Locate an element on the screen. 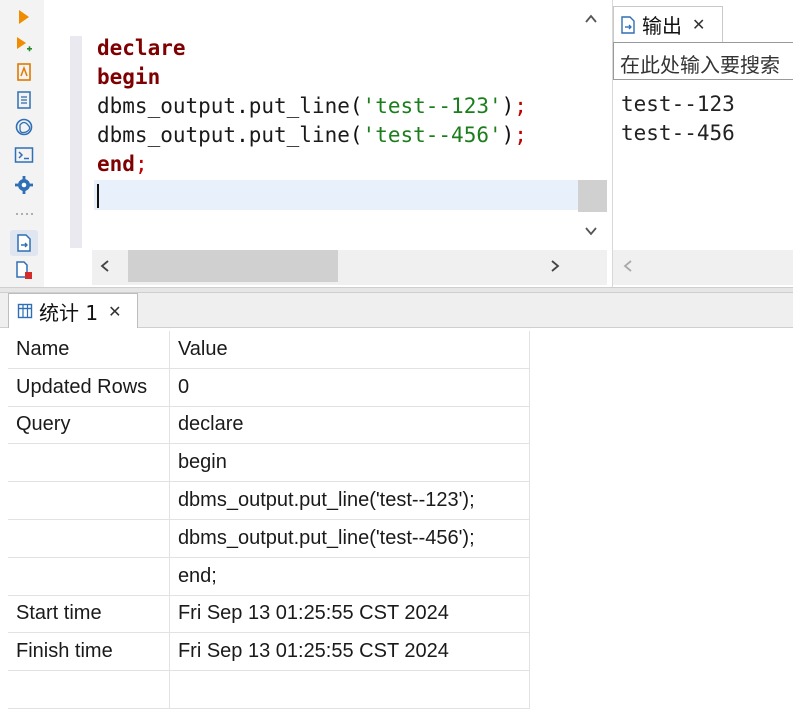 This screenshot has height=709, width=793. editor-vertical-scroll-thumb is located at coordinates (592, 196).